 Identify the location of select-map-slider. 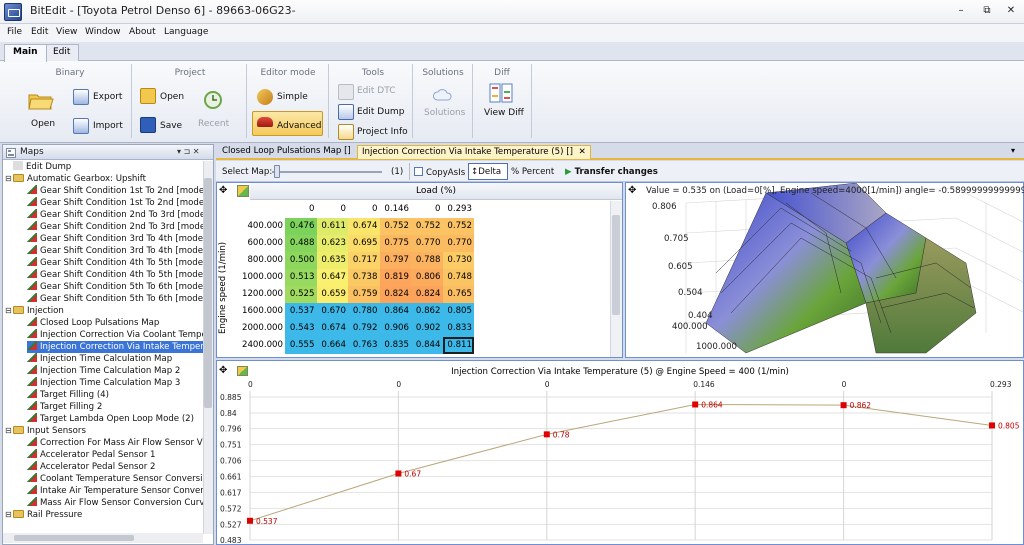
(327, 172).